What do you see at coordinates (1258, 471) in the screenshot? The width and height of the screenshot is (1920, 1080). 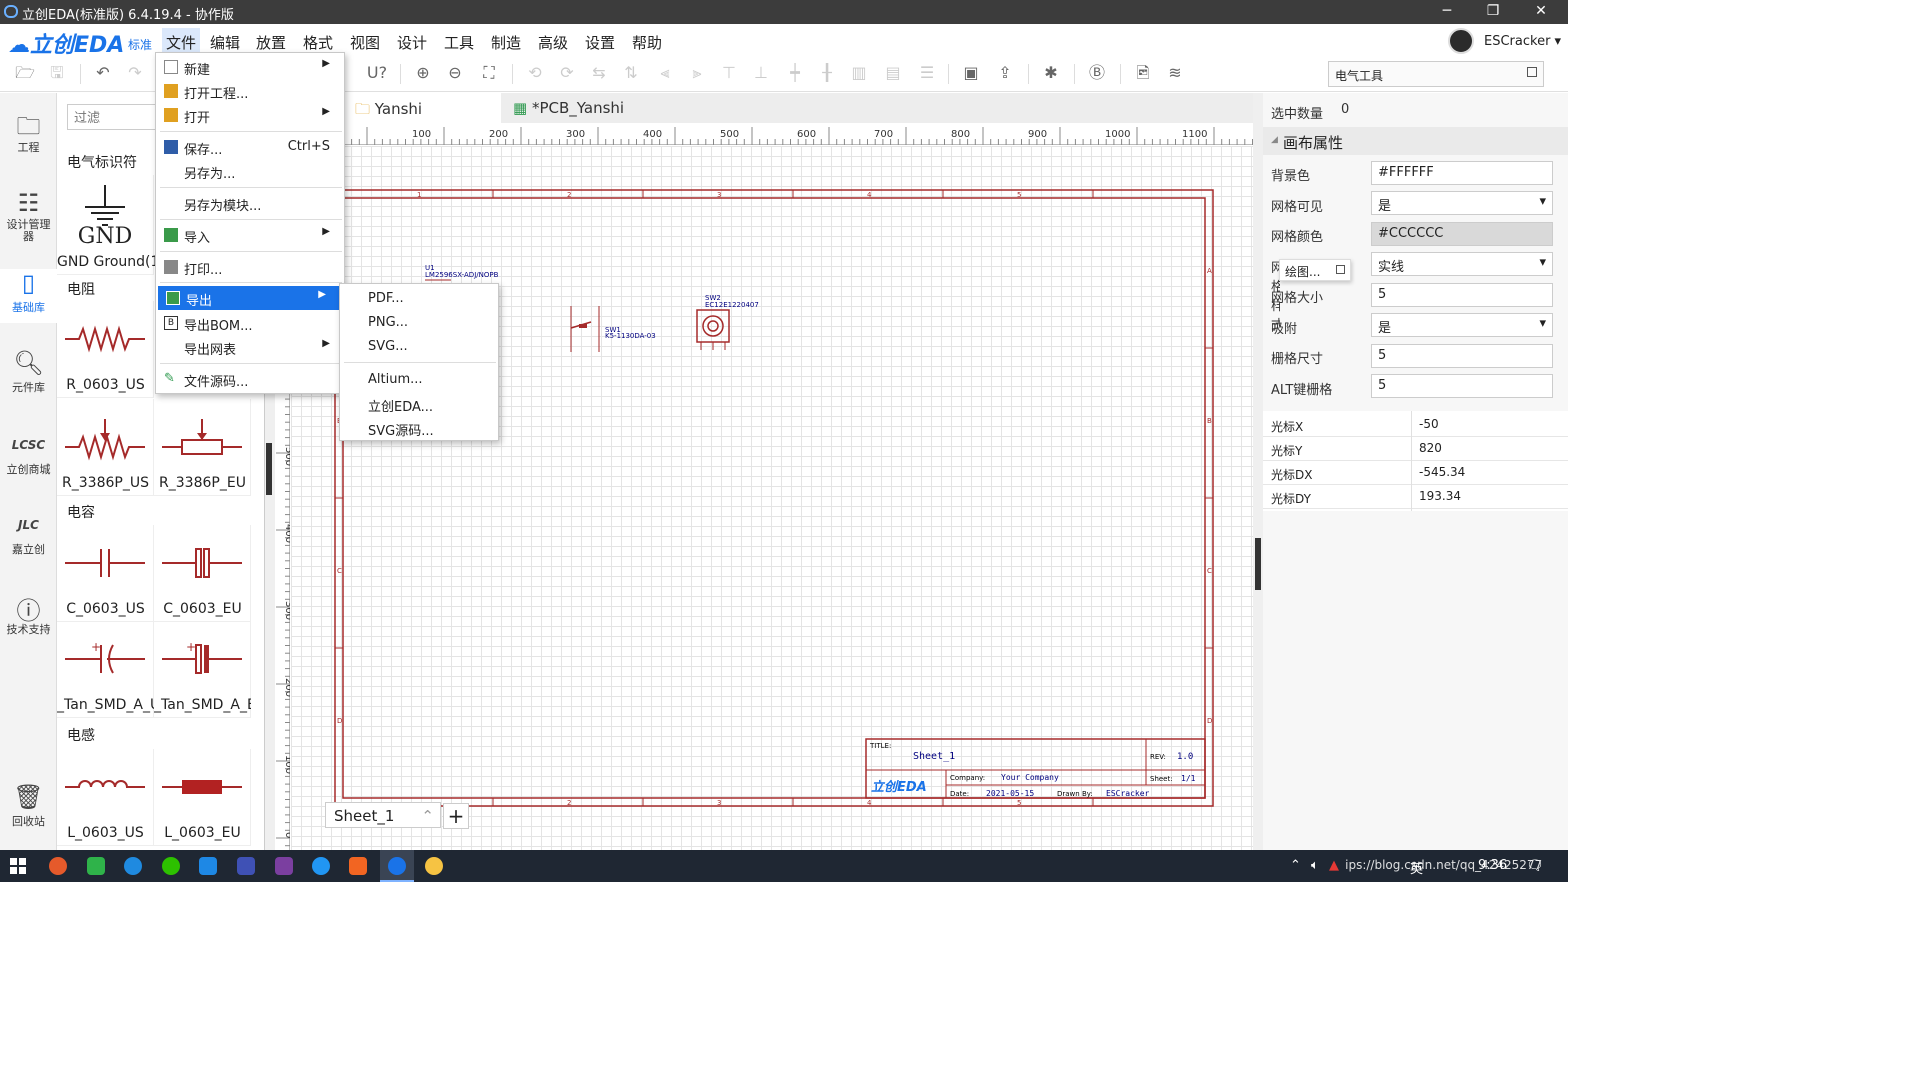 I see `right-splitter` at bounding box center [1258, 471].